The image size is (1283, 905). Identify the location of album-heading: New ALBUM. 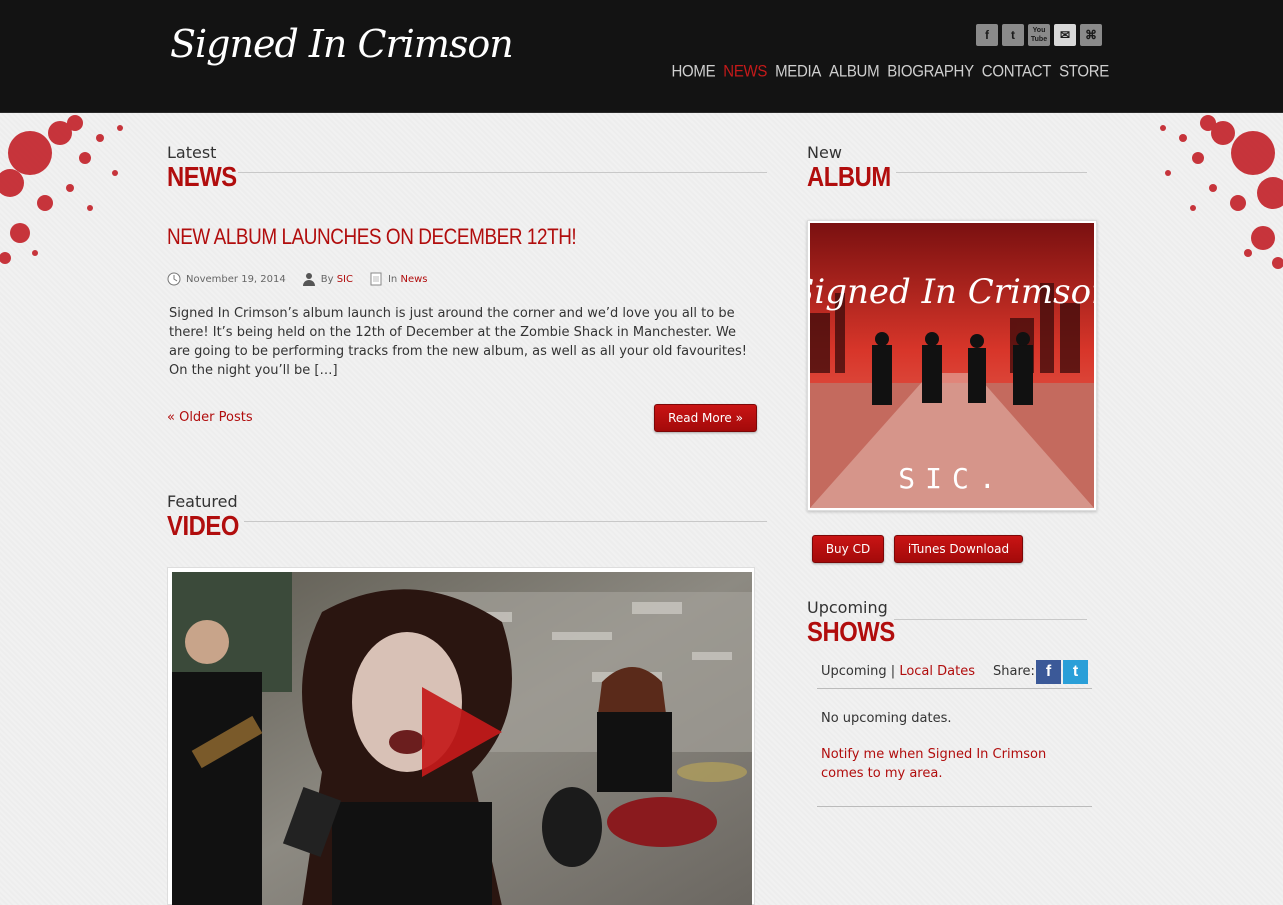
(856, 168).